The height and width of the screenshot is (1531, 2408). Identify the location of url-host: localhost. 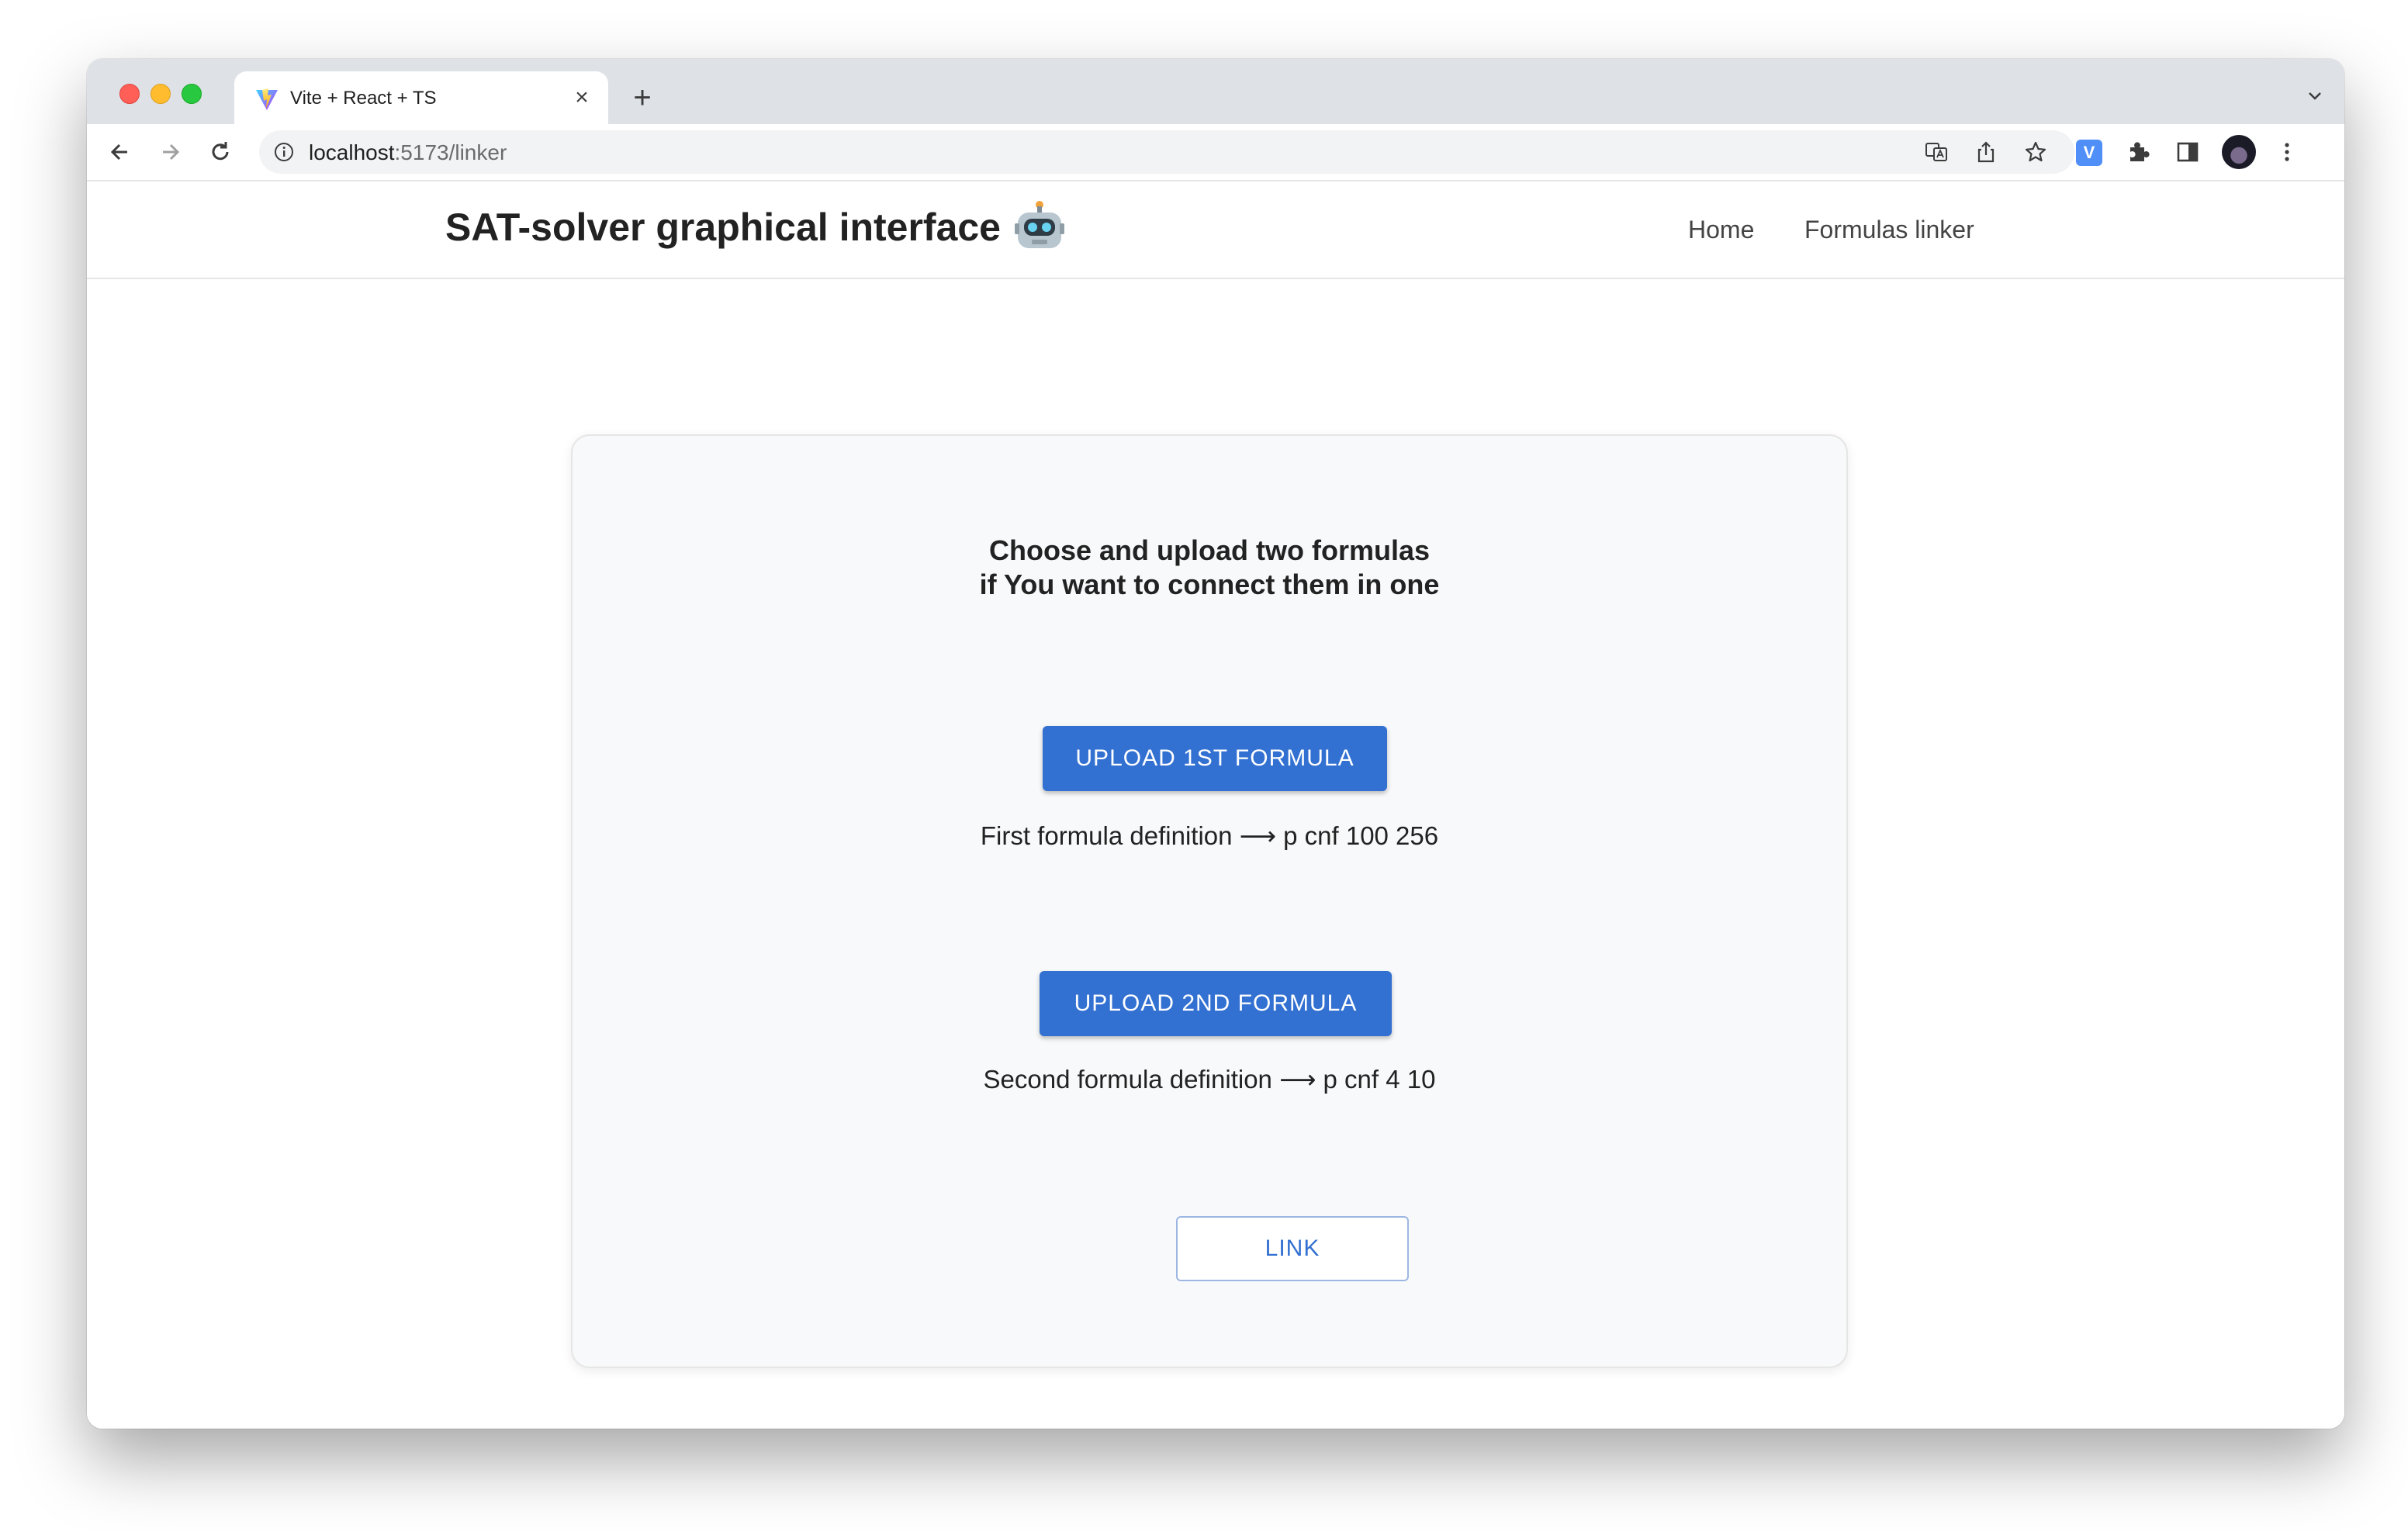
(352, 152).